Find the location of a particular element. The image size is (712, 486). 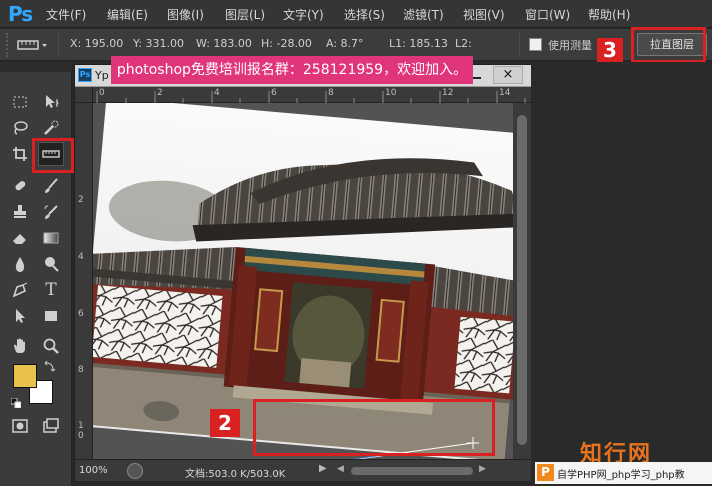

ruler-h-label: 10 is located at coordinates (391, 93).